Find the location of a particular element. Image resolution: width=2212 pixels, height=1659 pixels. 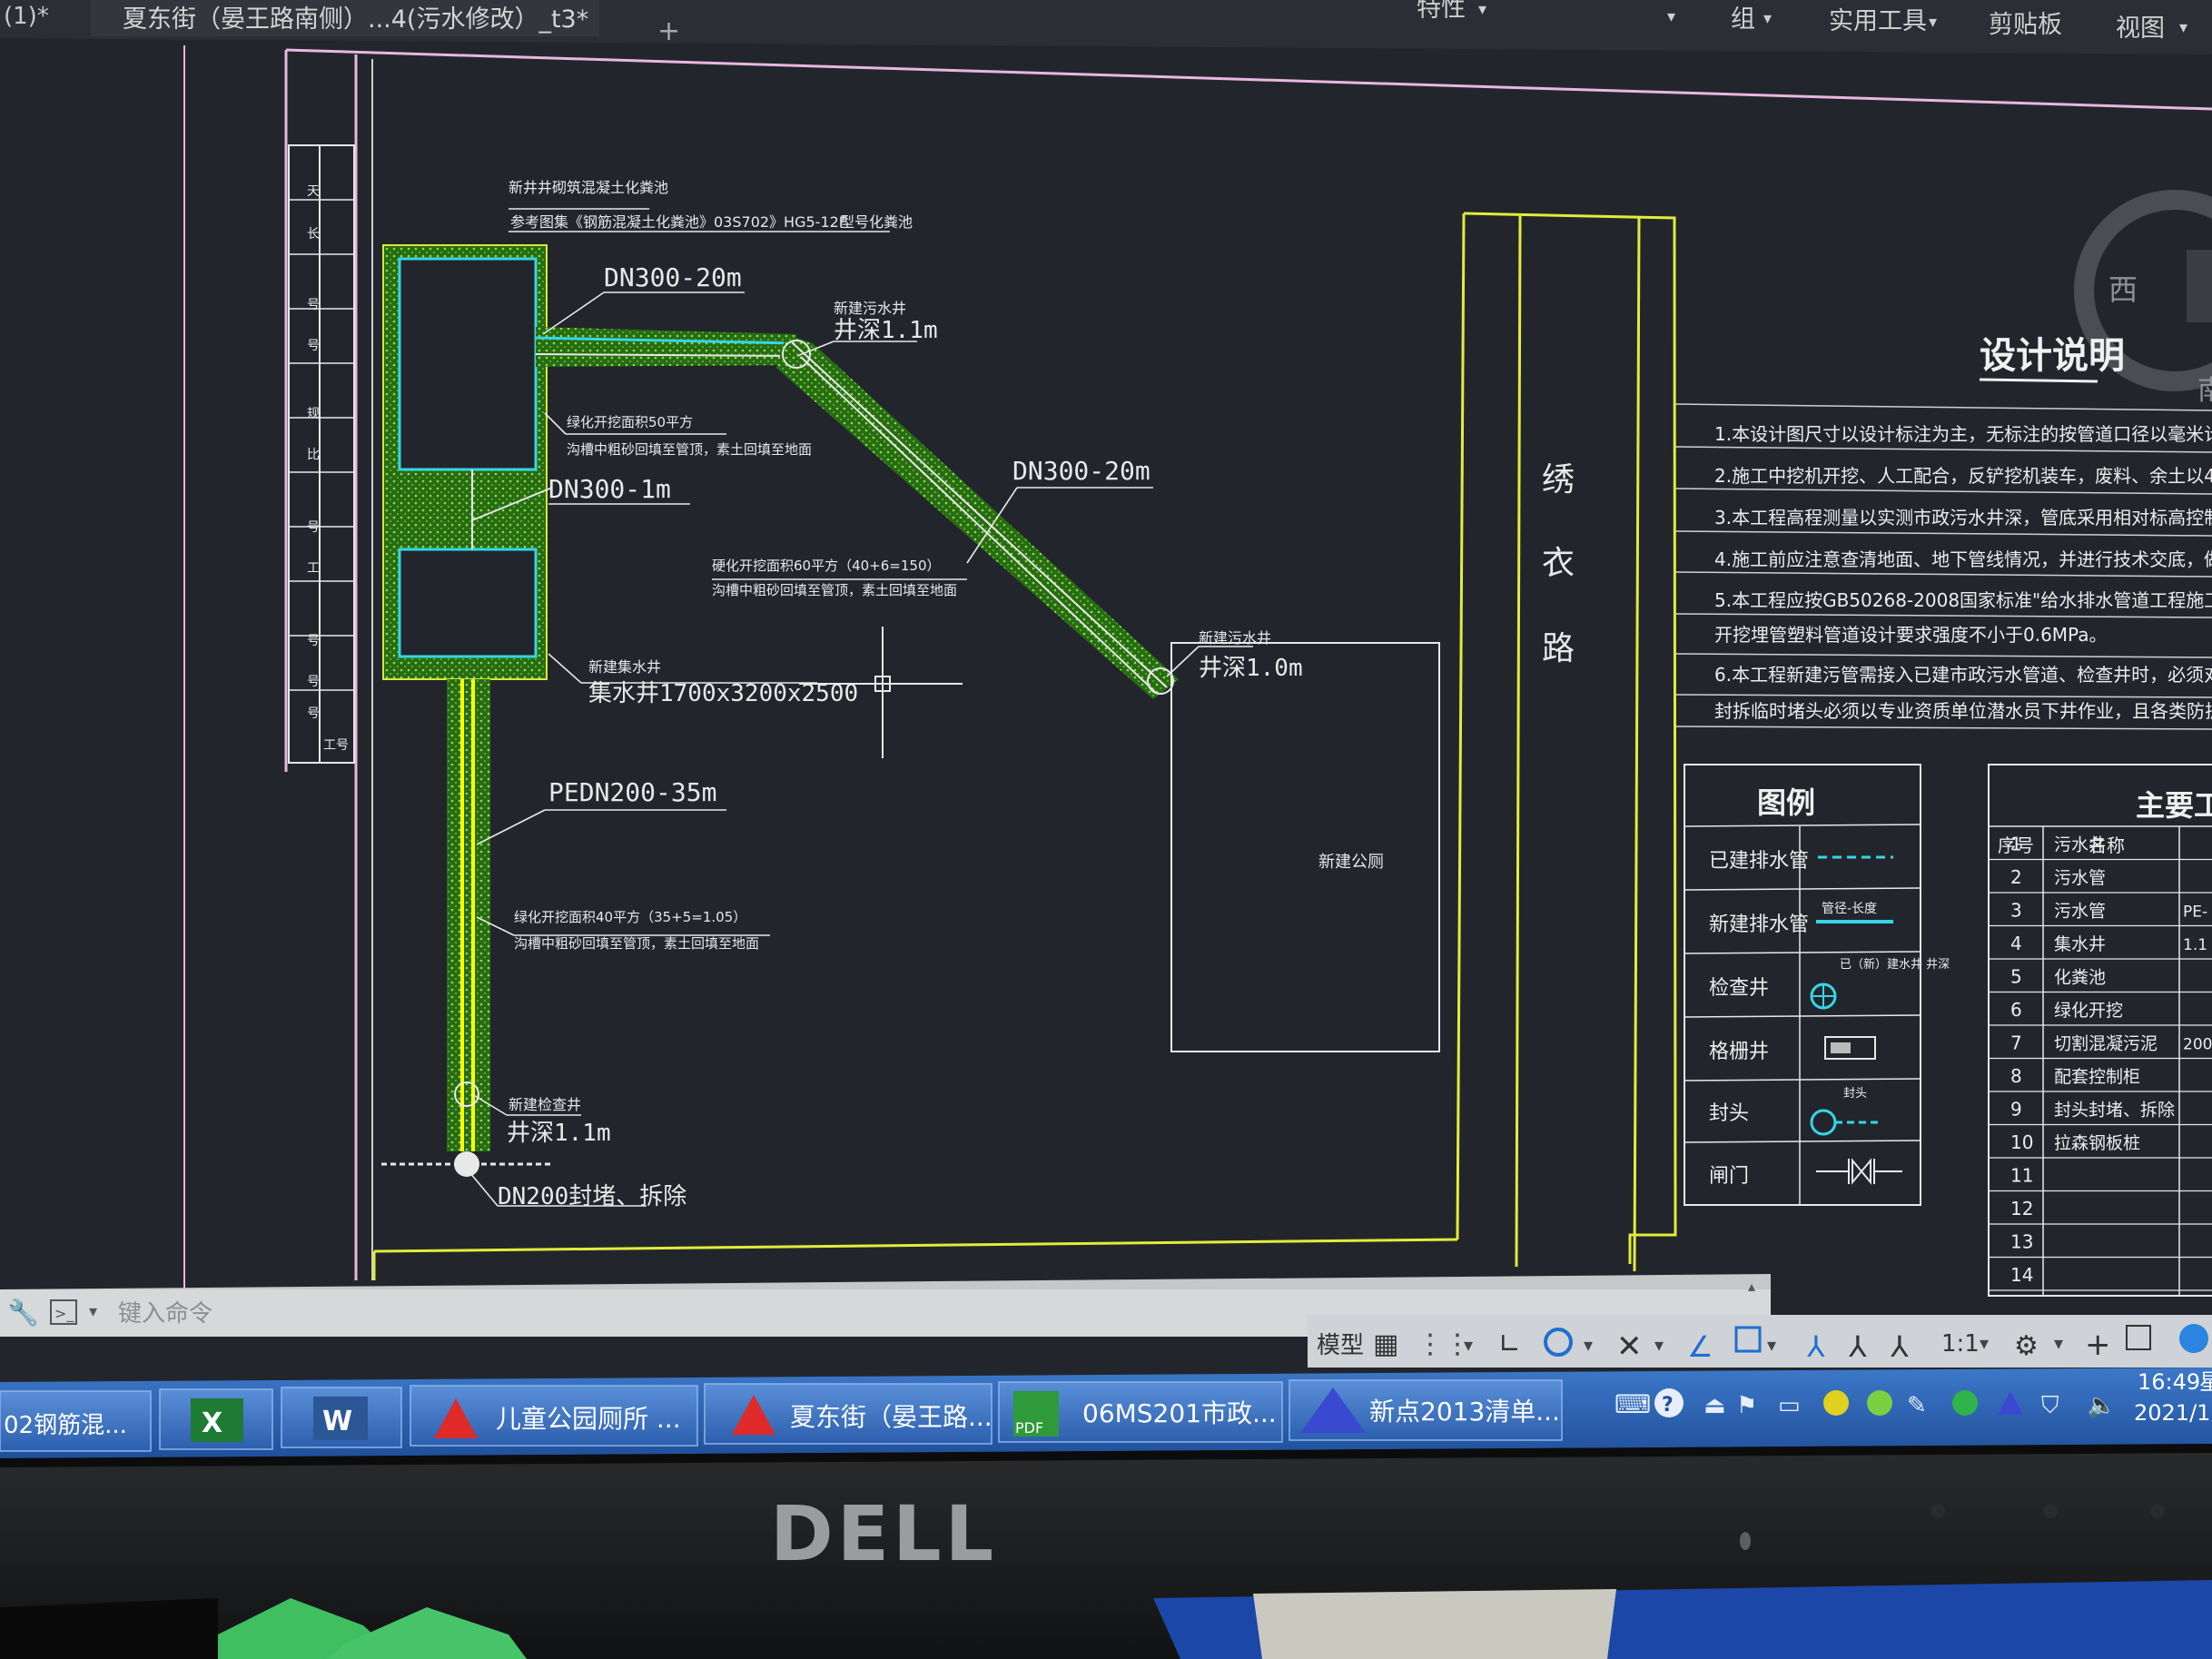

command-input: 键入命令 is located at coordinates (165, 1314).